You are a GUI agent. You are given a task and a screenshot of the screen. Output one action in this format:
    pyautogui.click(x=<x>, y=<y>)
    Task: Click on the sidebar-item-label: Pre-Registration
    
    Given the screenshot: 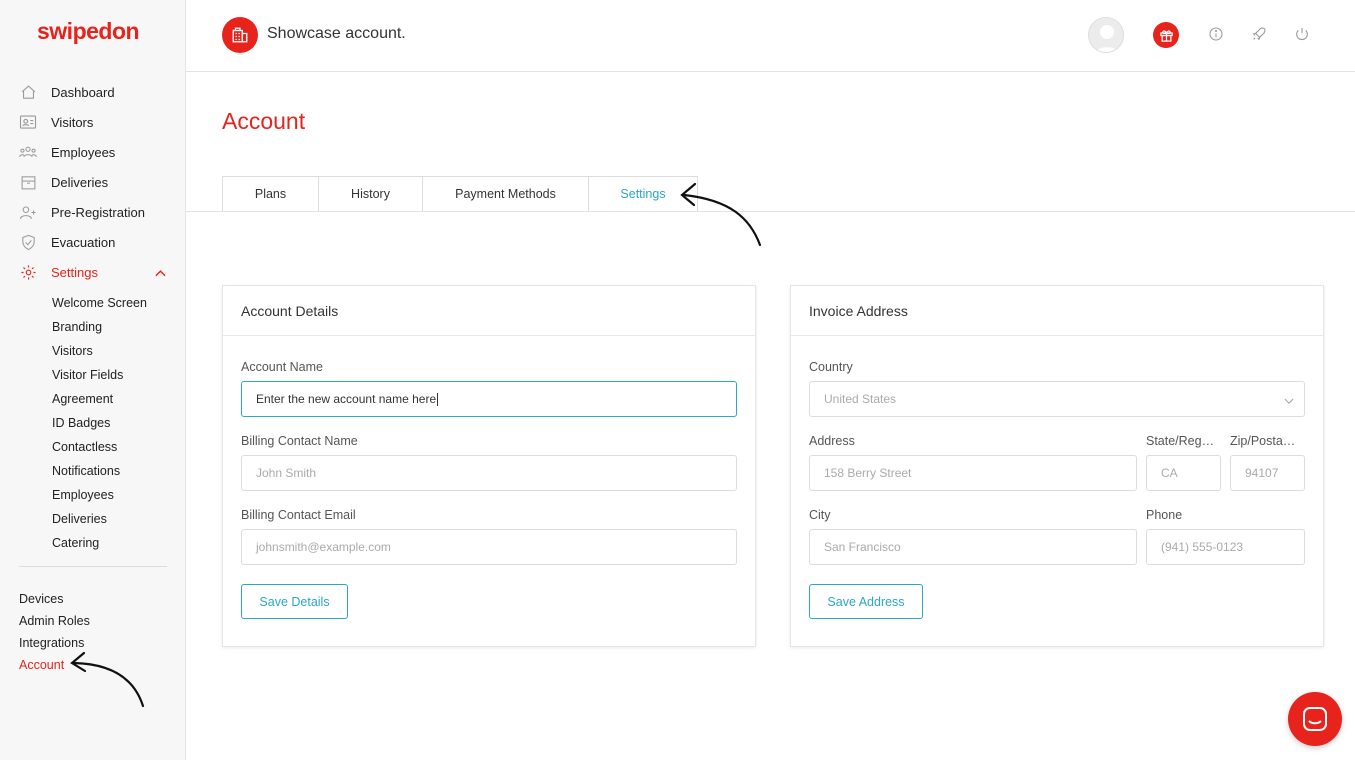 What is the action you would take?
    pyautogui.click(x=98, y=212)
    